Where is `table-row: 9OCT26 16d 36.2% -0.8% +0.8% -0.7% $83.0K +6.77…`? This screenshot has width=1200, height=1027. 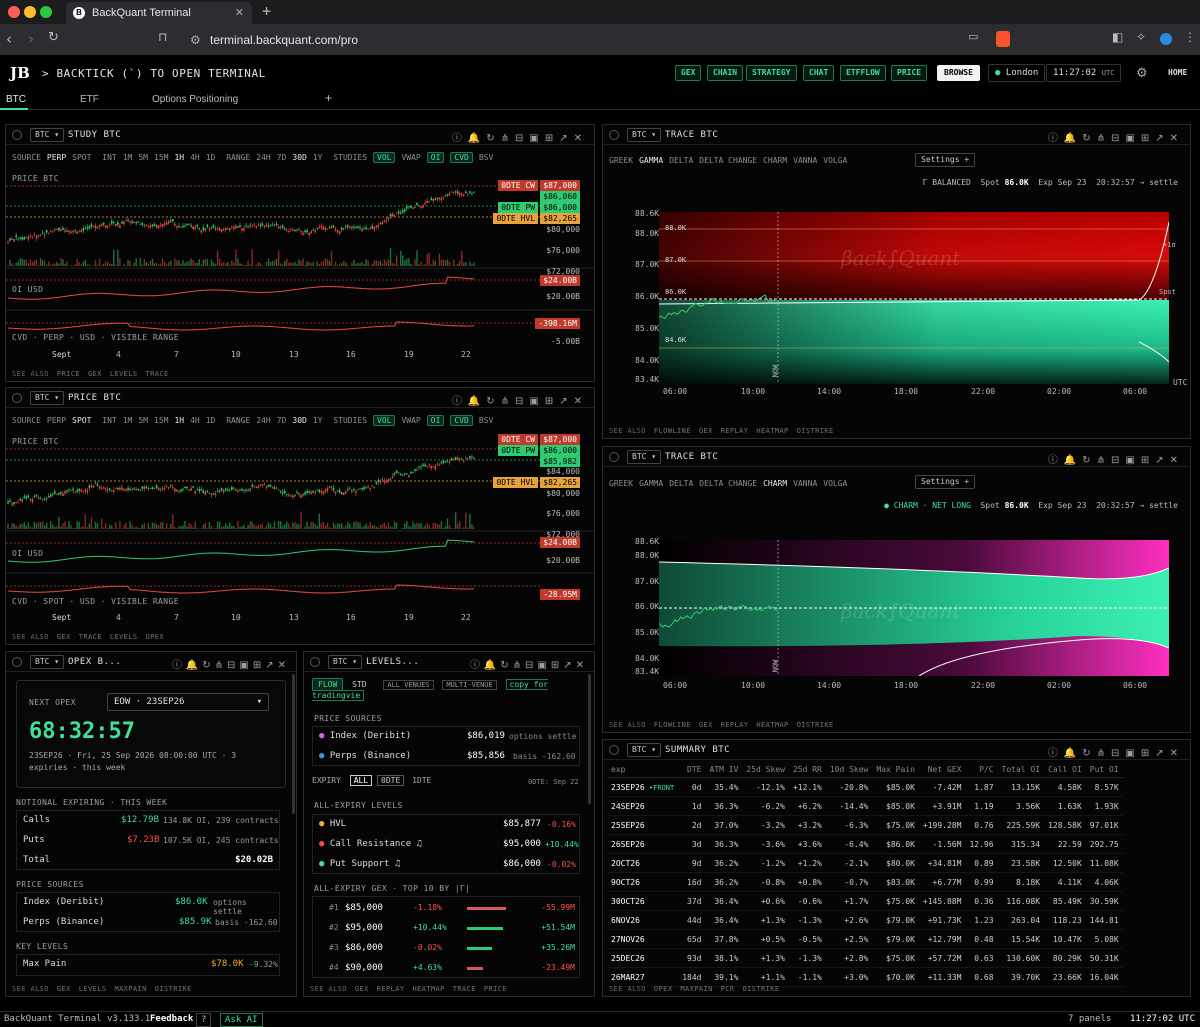 table-row: 9OCT26 16d 36.2% -0.8% +0.8% -0.7% $83.0K +6.77… is located at coordinates (865, 882).